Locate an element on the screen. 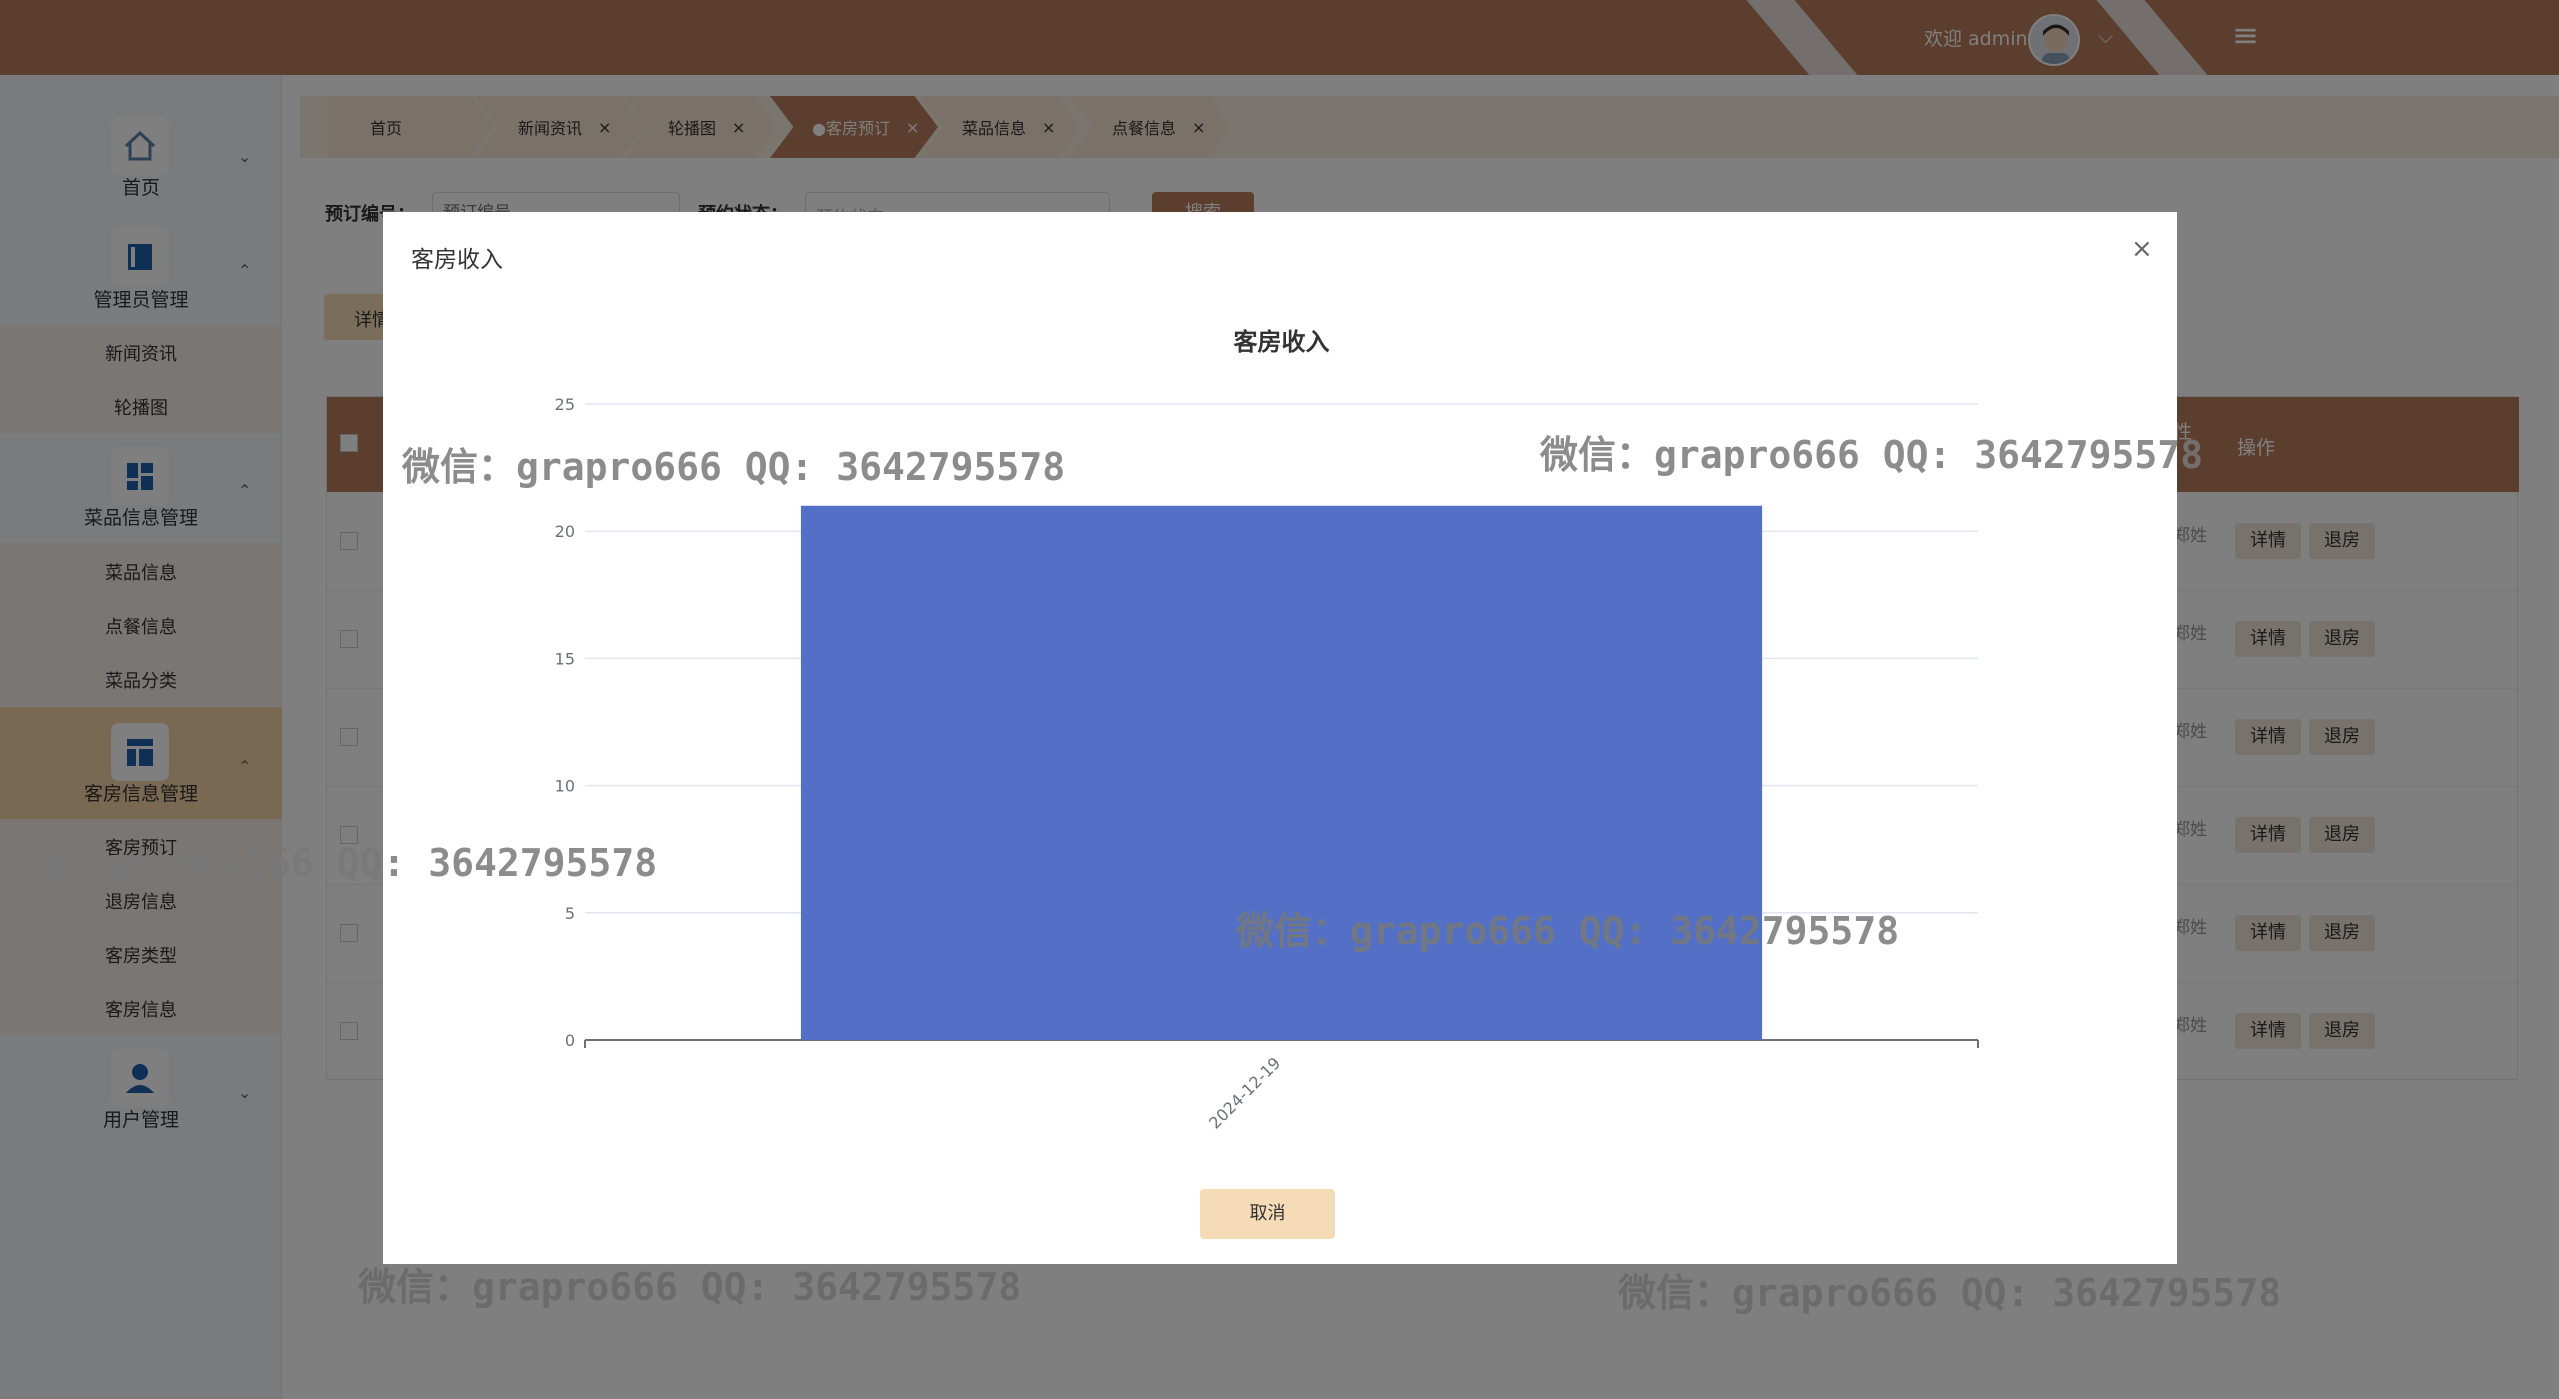 The image size is (2559, 1399). chart-title: 客房收入 is located at coordinates (1282, 342).